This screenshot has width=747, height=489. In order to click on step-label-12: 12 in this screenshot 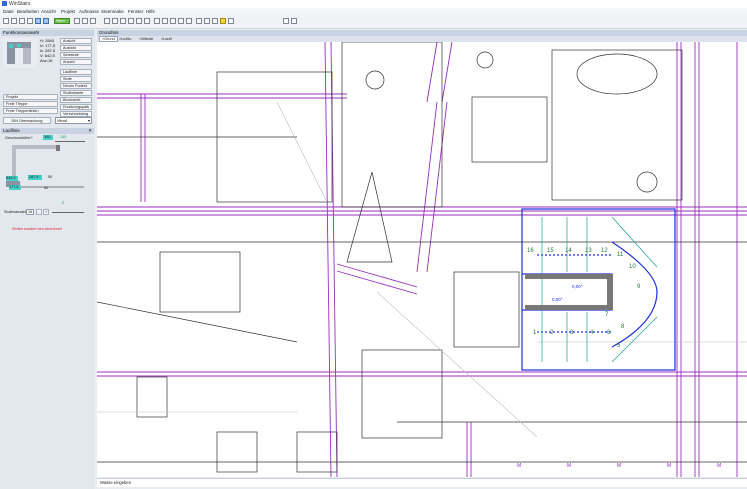, I will do `click(604, 251)`.